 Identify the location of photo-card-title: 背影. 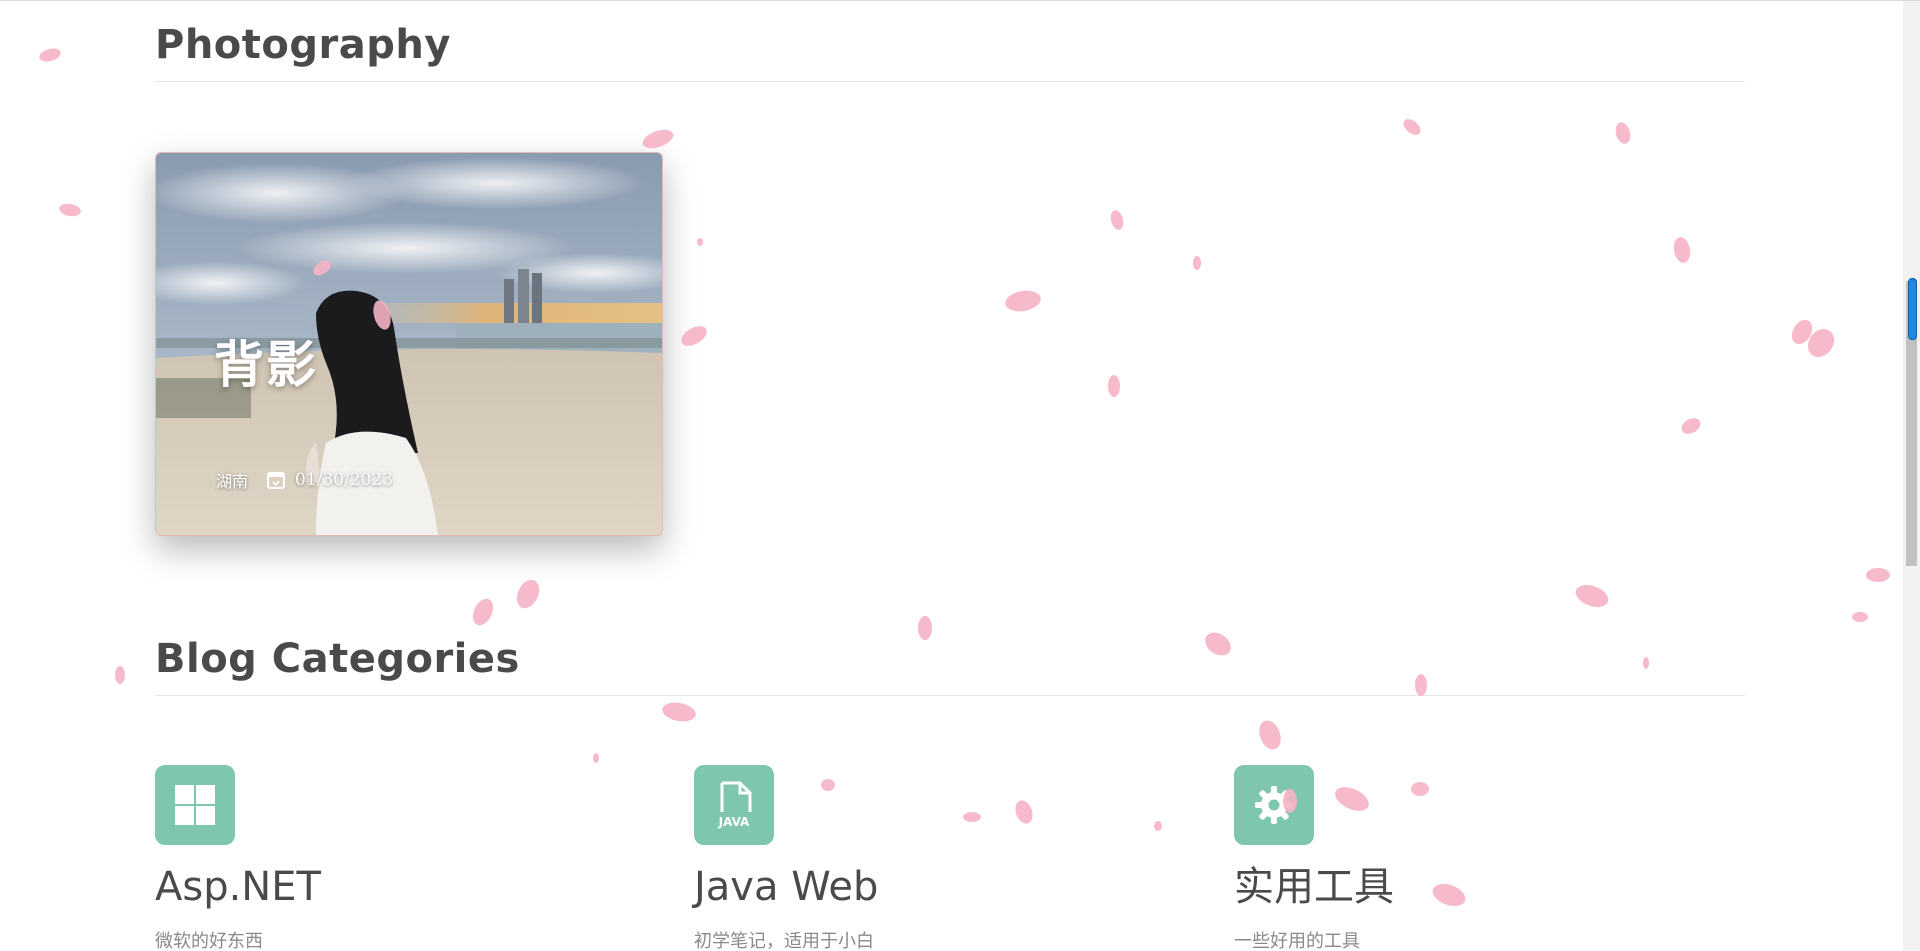
(266, 361).